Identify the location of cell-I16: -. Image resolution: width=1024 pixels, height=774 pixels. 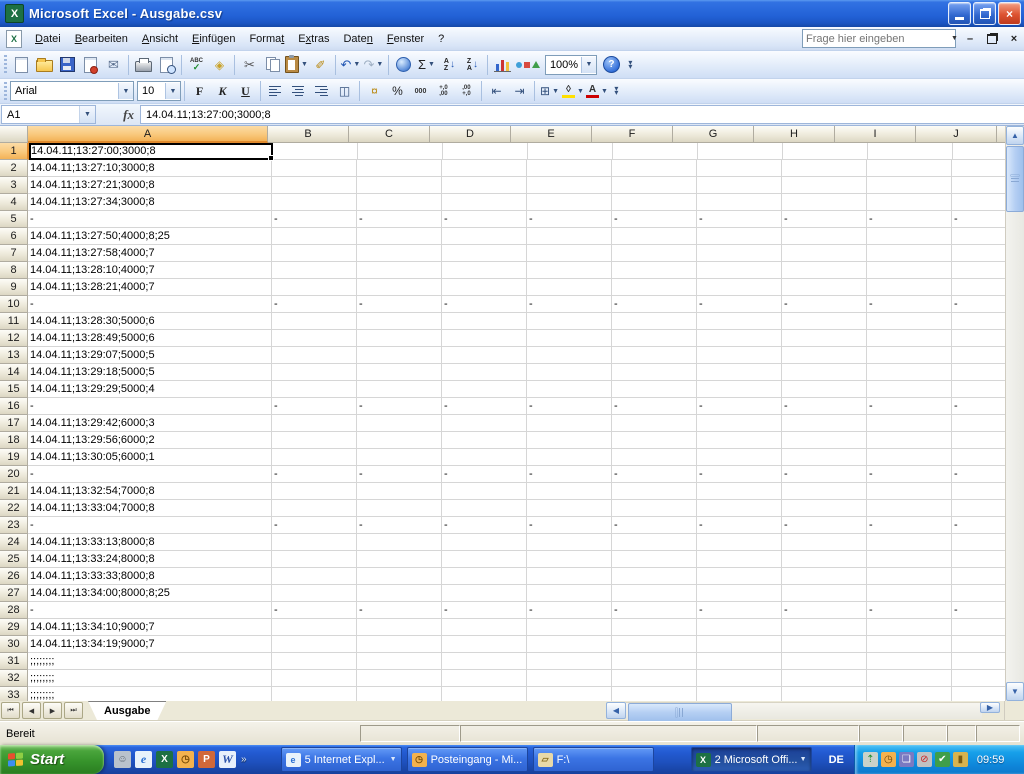
(909, 406).